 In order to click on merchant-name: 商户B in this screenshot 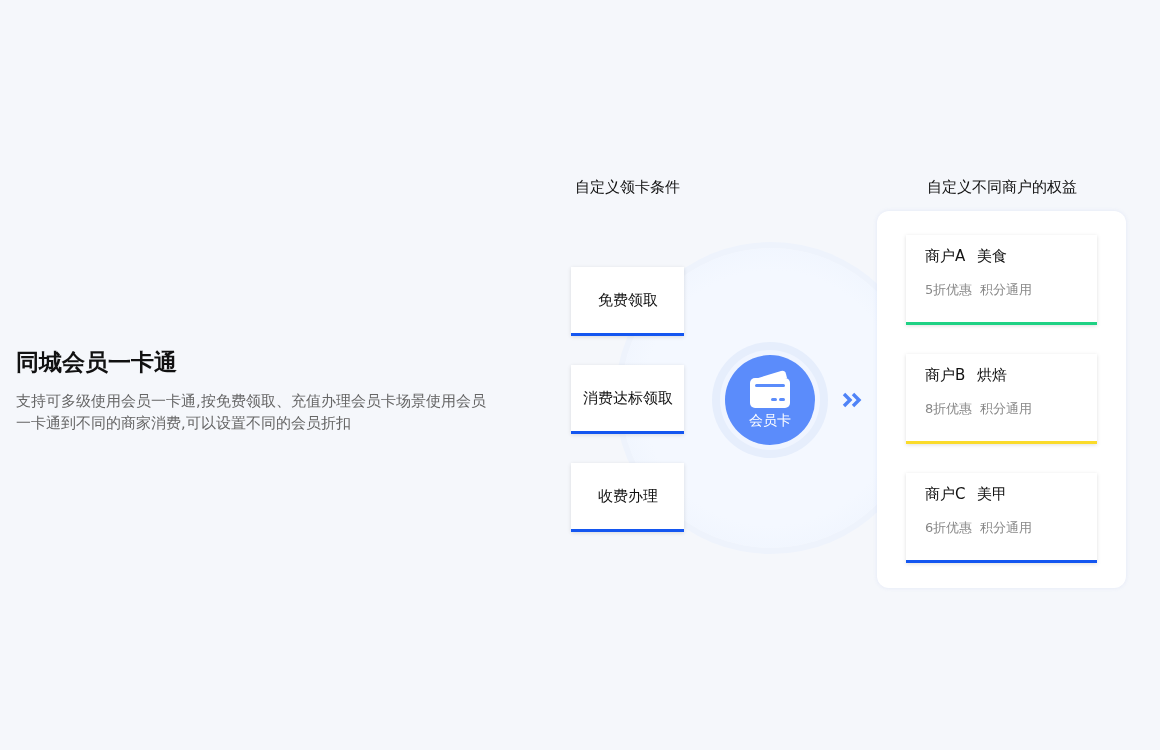, I will do `click(945, 375)`.